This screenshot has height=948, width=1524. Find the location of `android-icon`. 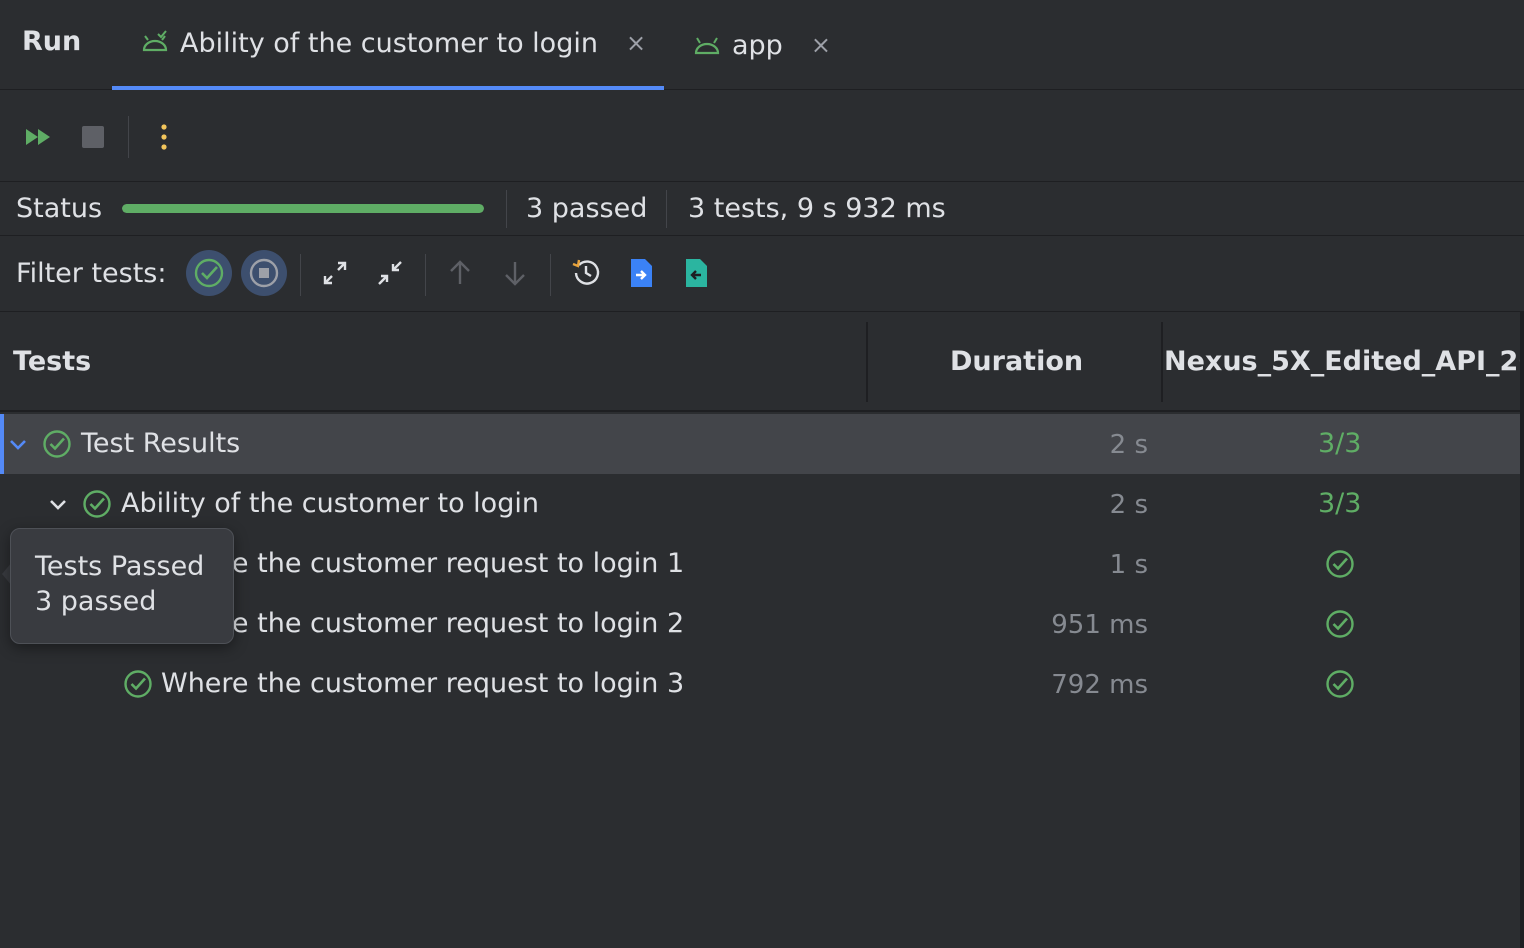

android-icon is located at coordinates (707, 45).